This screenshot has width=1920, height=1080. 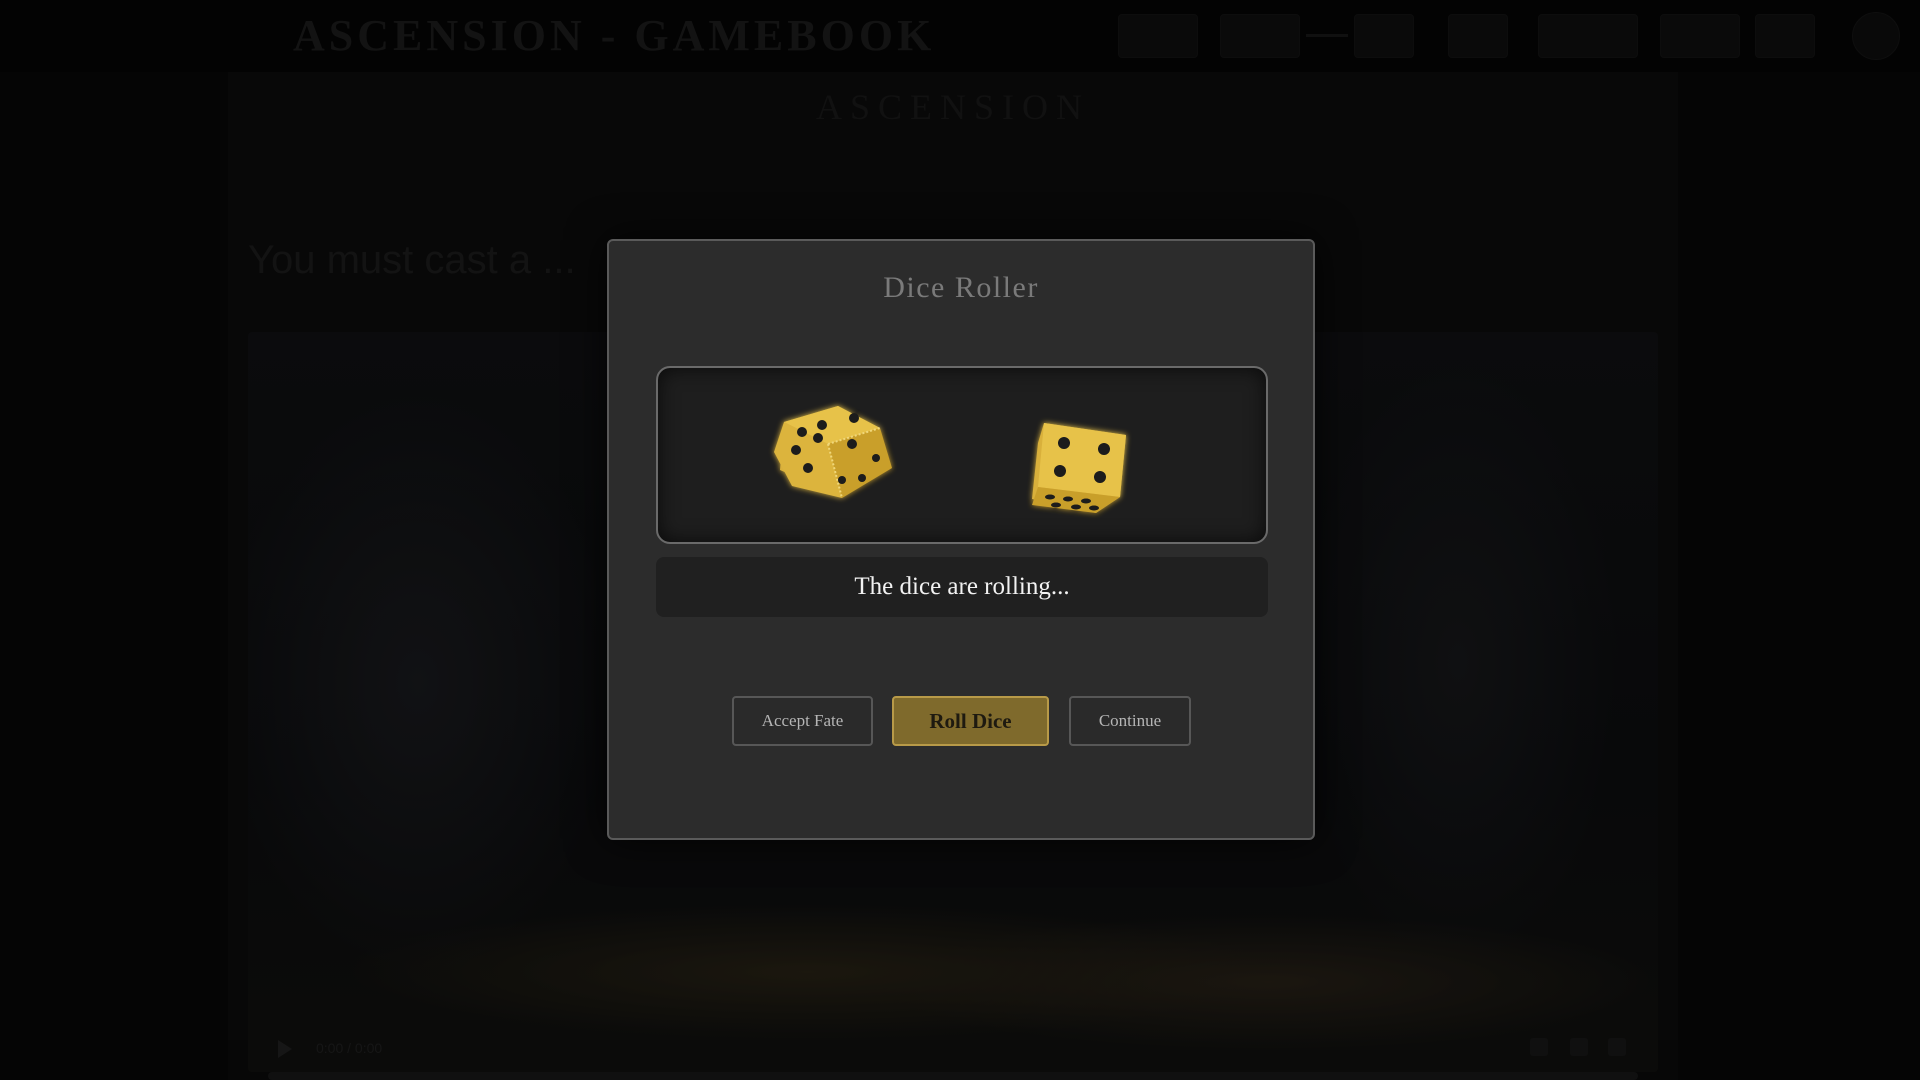 What do you see at coordinates (962, 455) in the screenshot?
I see `dice-tray` at bounding box center [962, 455].